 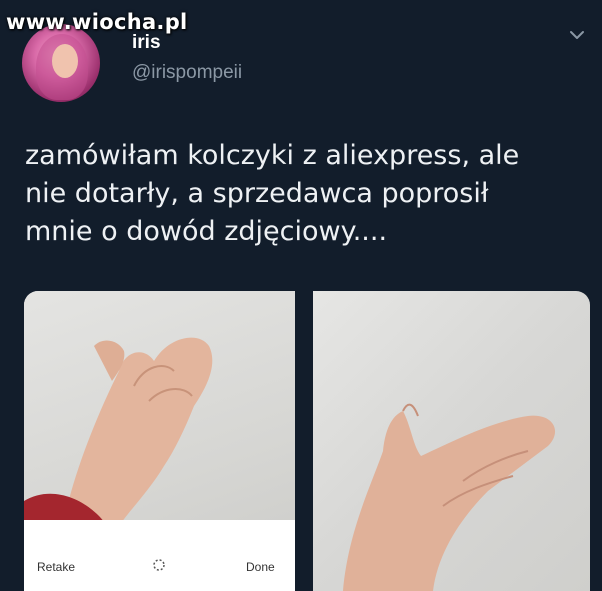 What do you see at coordinates (56, 567) in the screenshot?
I see `retake-button: Retake` at bounding box center [56, 567].